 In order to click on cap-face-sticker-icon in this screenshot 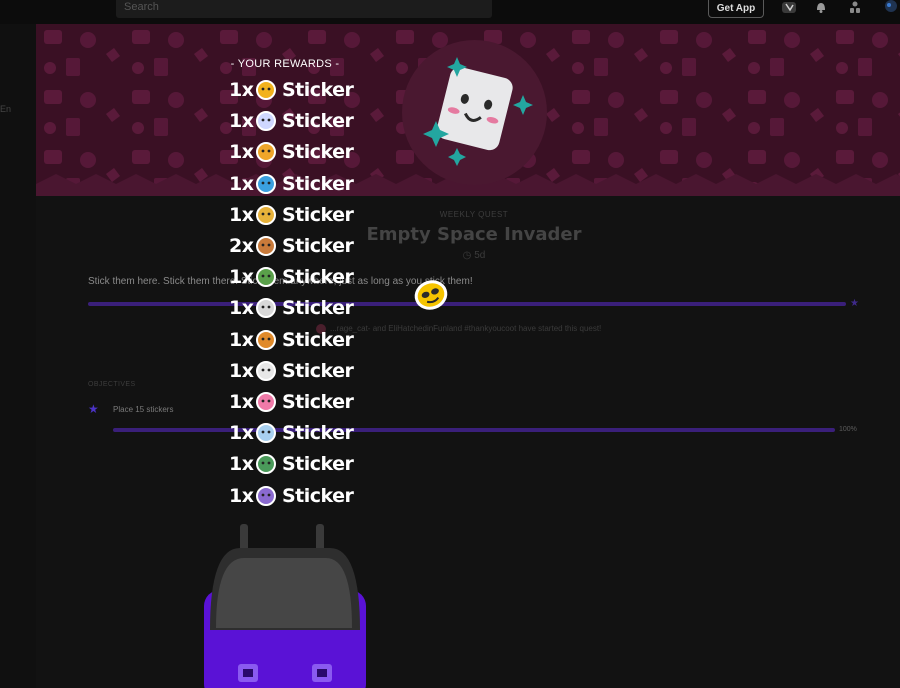, I will do `click(266, 277)`.